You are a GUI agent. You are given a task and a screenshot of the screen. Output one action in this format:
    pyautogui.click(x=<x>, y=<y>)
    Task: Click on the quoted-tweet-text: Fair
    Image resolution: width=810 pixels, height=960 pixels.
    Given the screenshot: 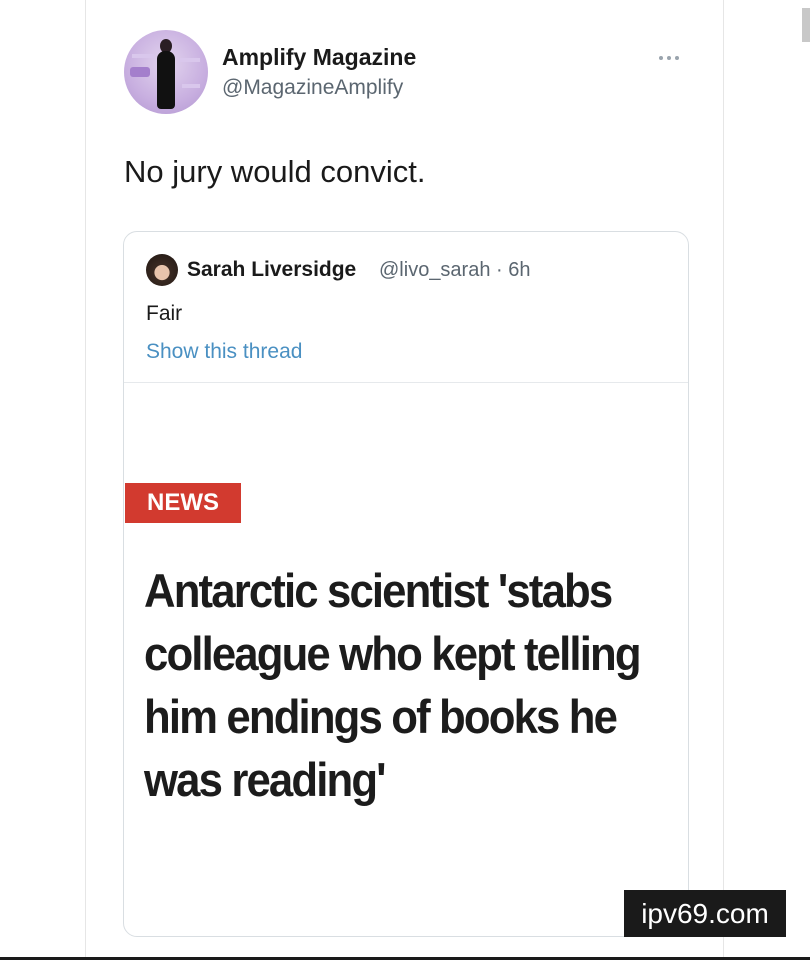 What is the action you would take?
    pyautogui.click(x=164, y=313)
    